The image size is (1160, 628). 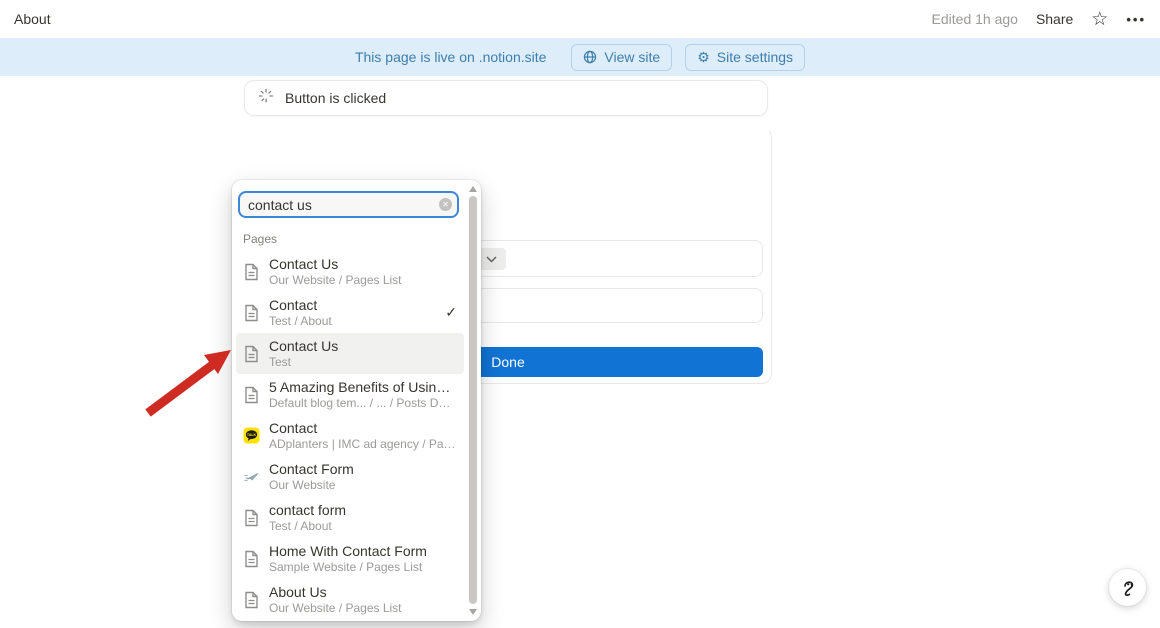 I want to click on scrollbar-up-icon, so click(x=473, y=189).